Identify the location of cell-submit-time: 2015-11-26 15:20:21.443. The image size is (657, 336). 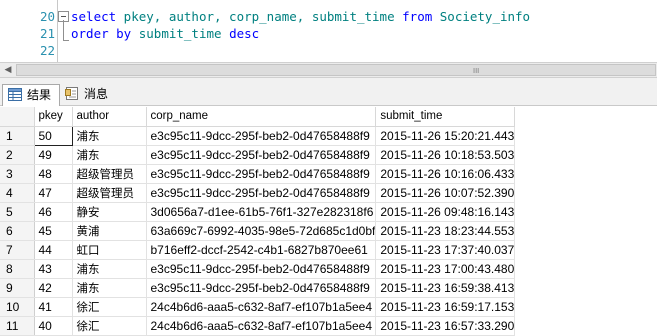
(445, 136).